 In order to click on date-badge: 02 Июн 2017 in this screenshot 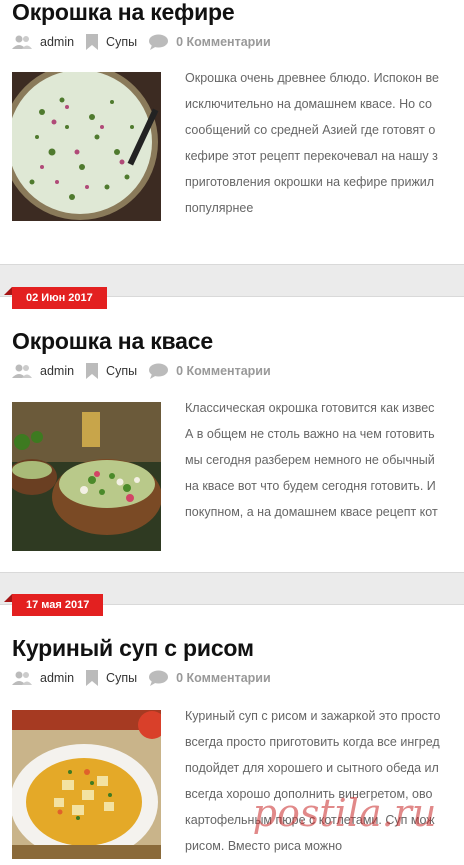, I will do `click(55, 298)`.